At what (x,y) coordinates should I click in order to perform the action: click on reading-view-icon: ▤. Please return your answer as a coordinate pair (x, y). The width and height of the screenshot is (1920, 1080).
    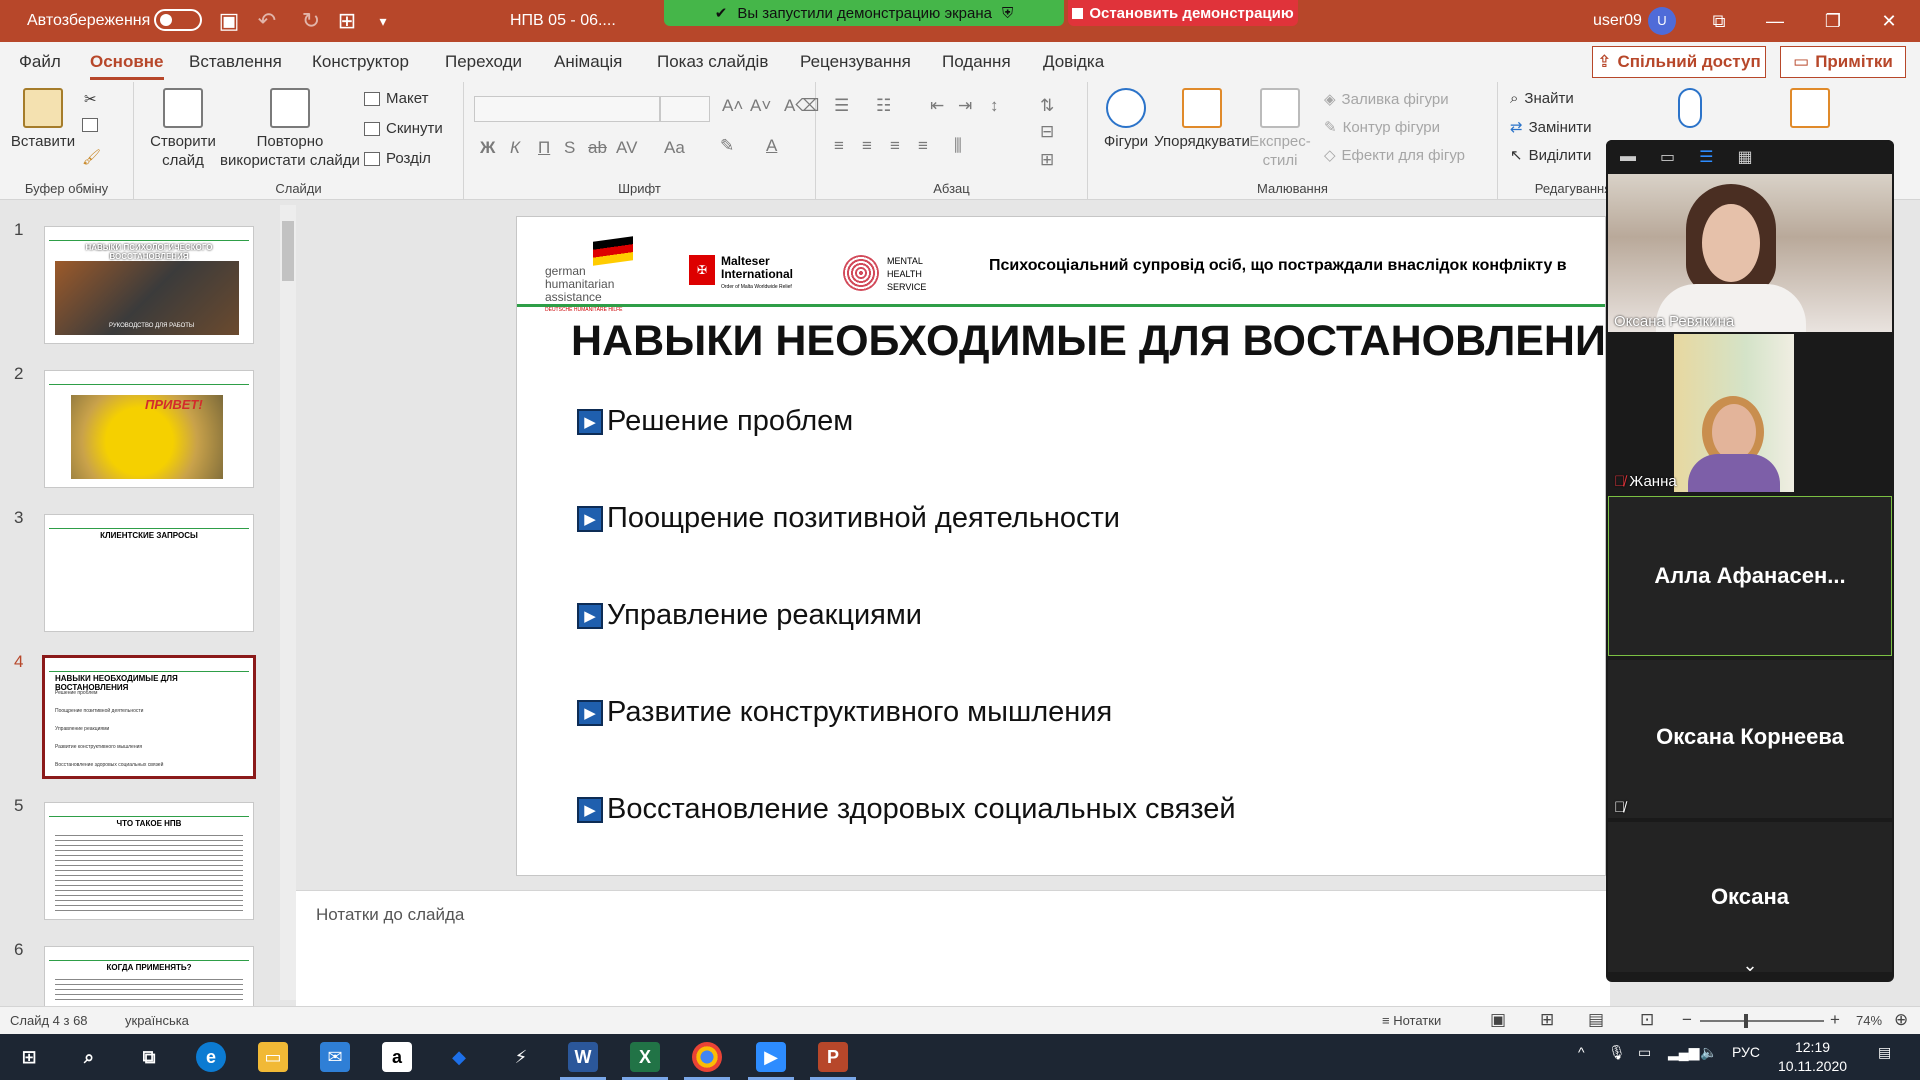
    Looking at the image, I should click on (1596, 1020).